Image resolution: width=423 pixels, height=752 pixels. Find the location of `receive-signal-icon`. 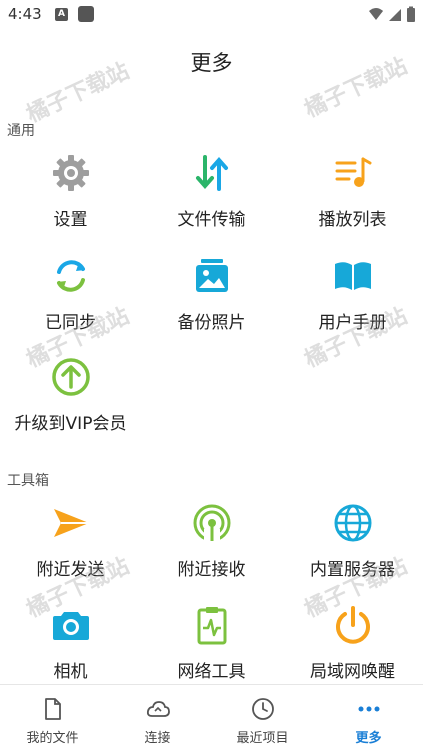

receive-signal-icon is located at coordinates (212, 523).